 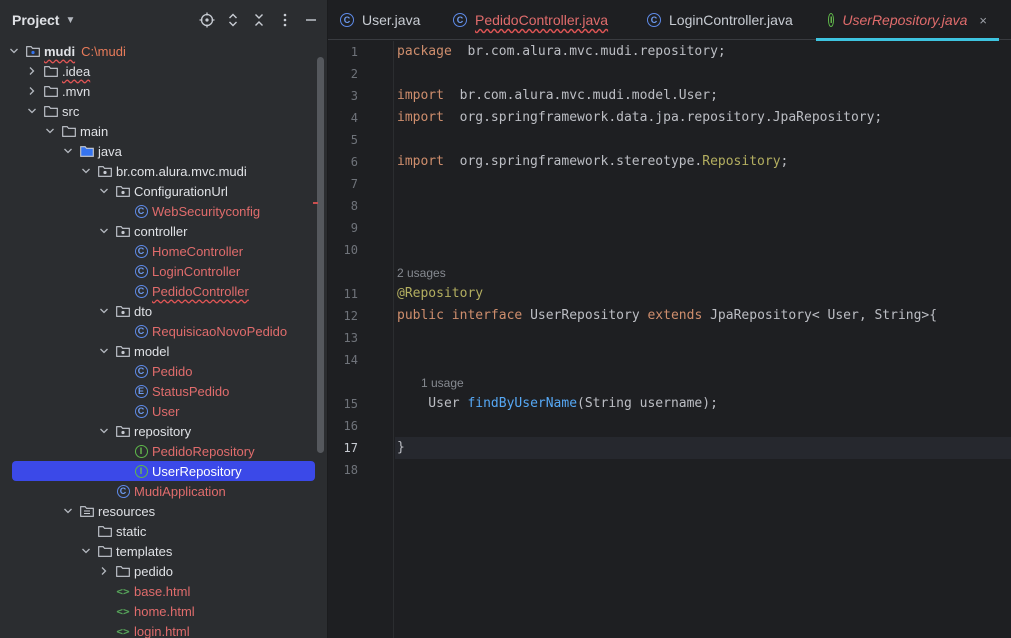 I want to click on tree-item-user: C User, so click(x=160, y=411).